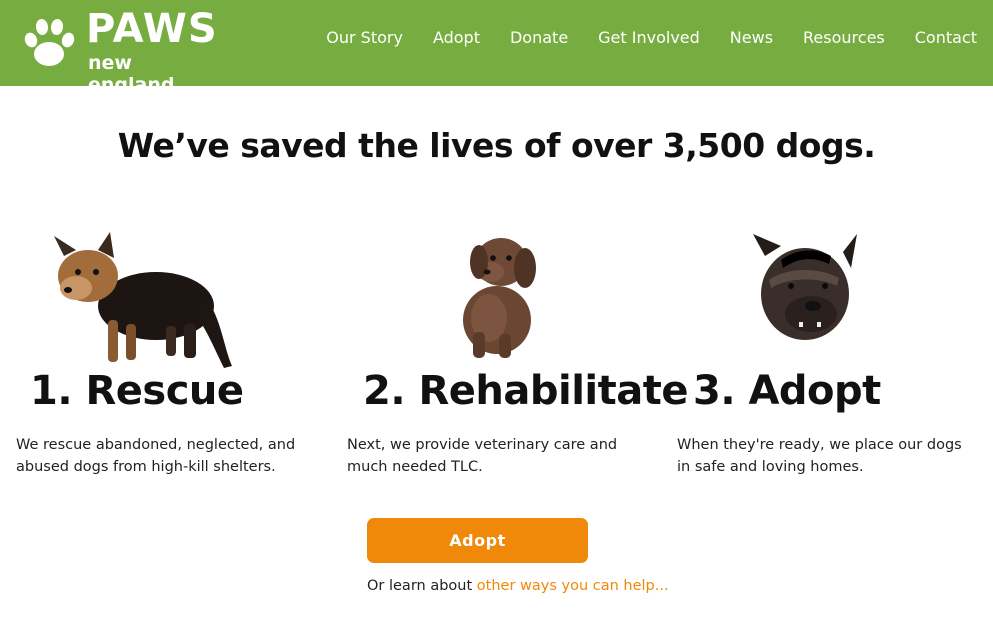 Image resolution: width=993 pixels, height=628 pixels. I want to click on paws-logo: PAWS new england, so click(119, 51).